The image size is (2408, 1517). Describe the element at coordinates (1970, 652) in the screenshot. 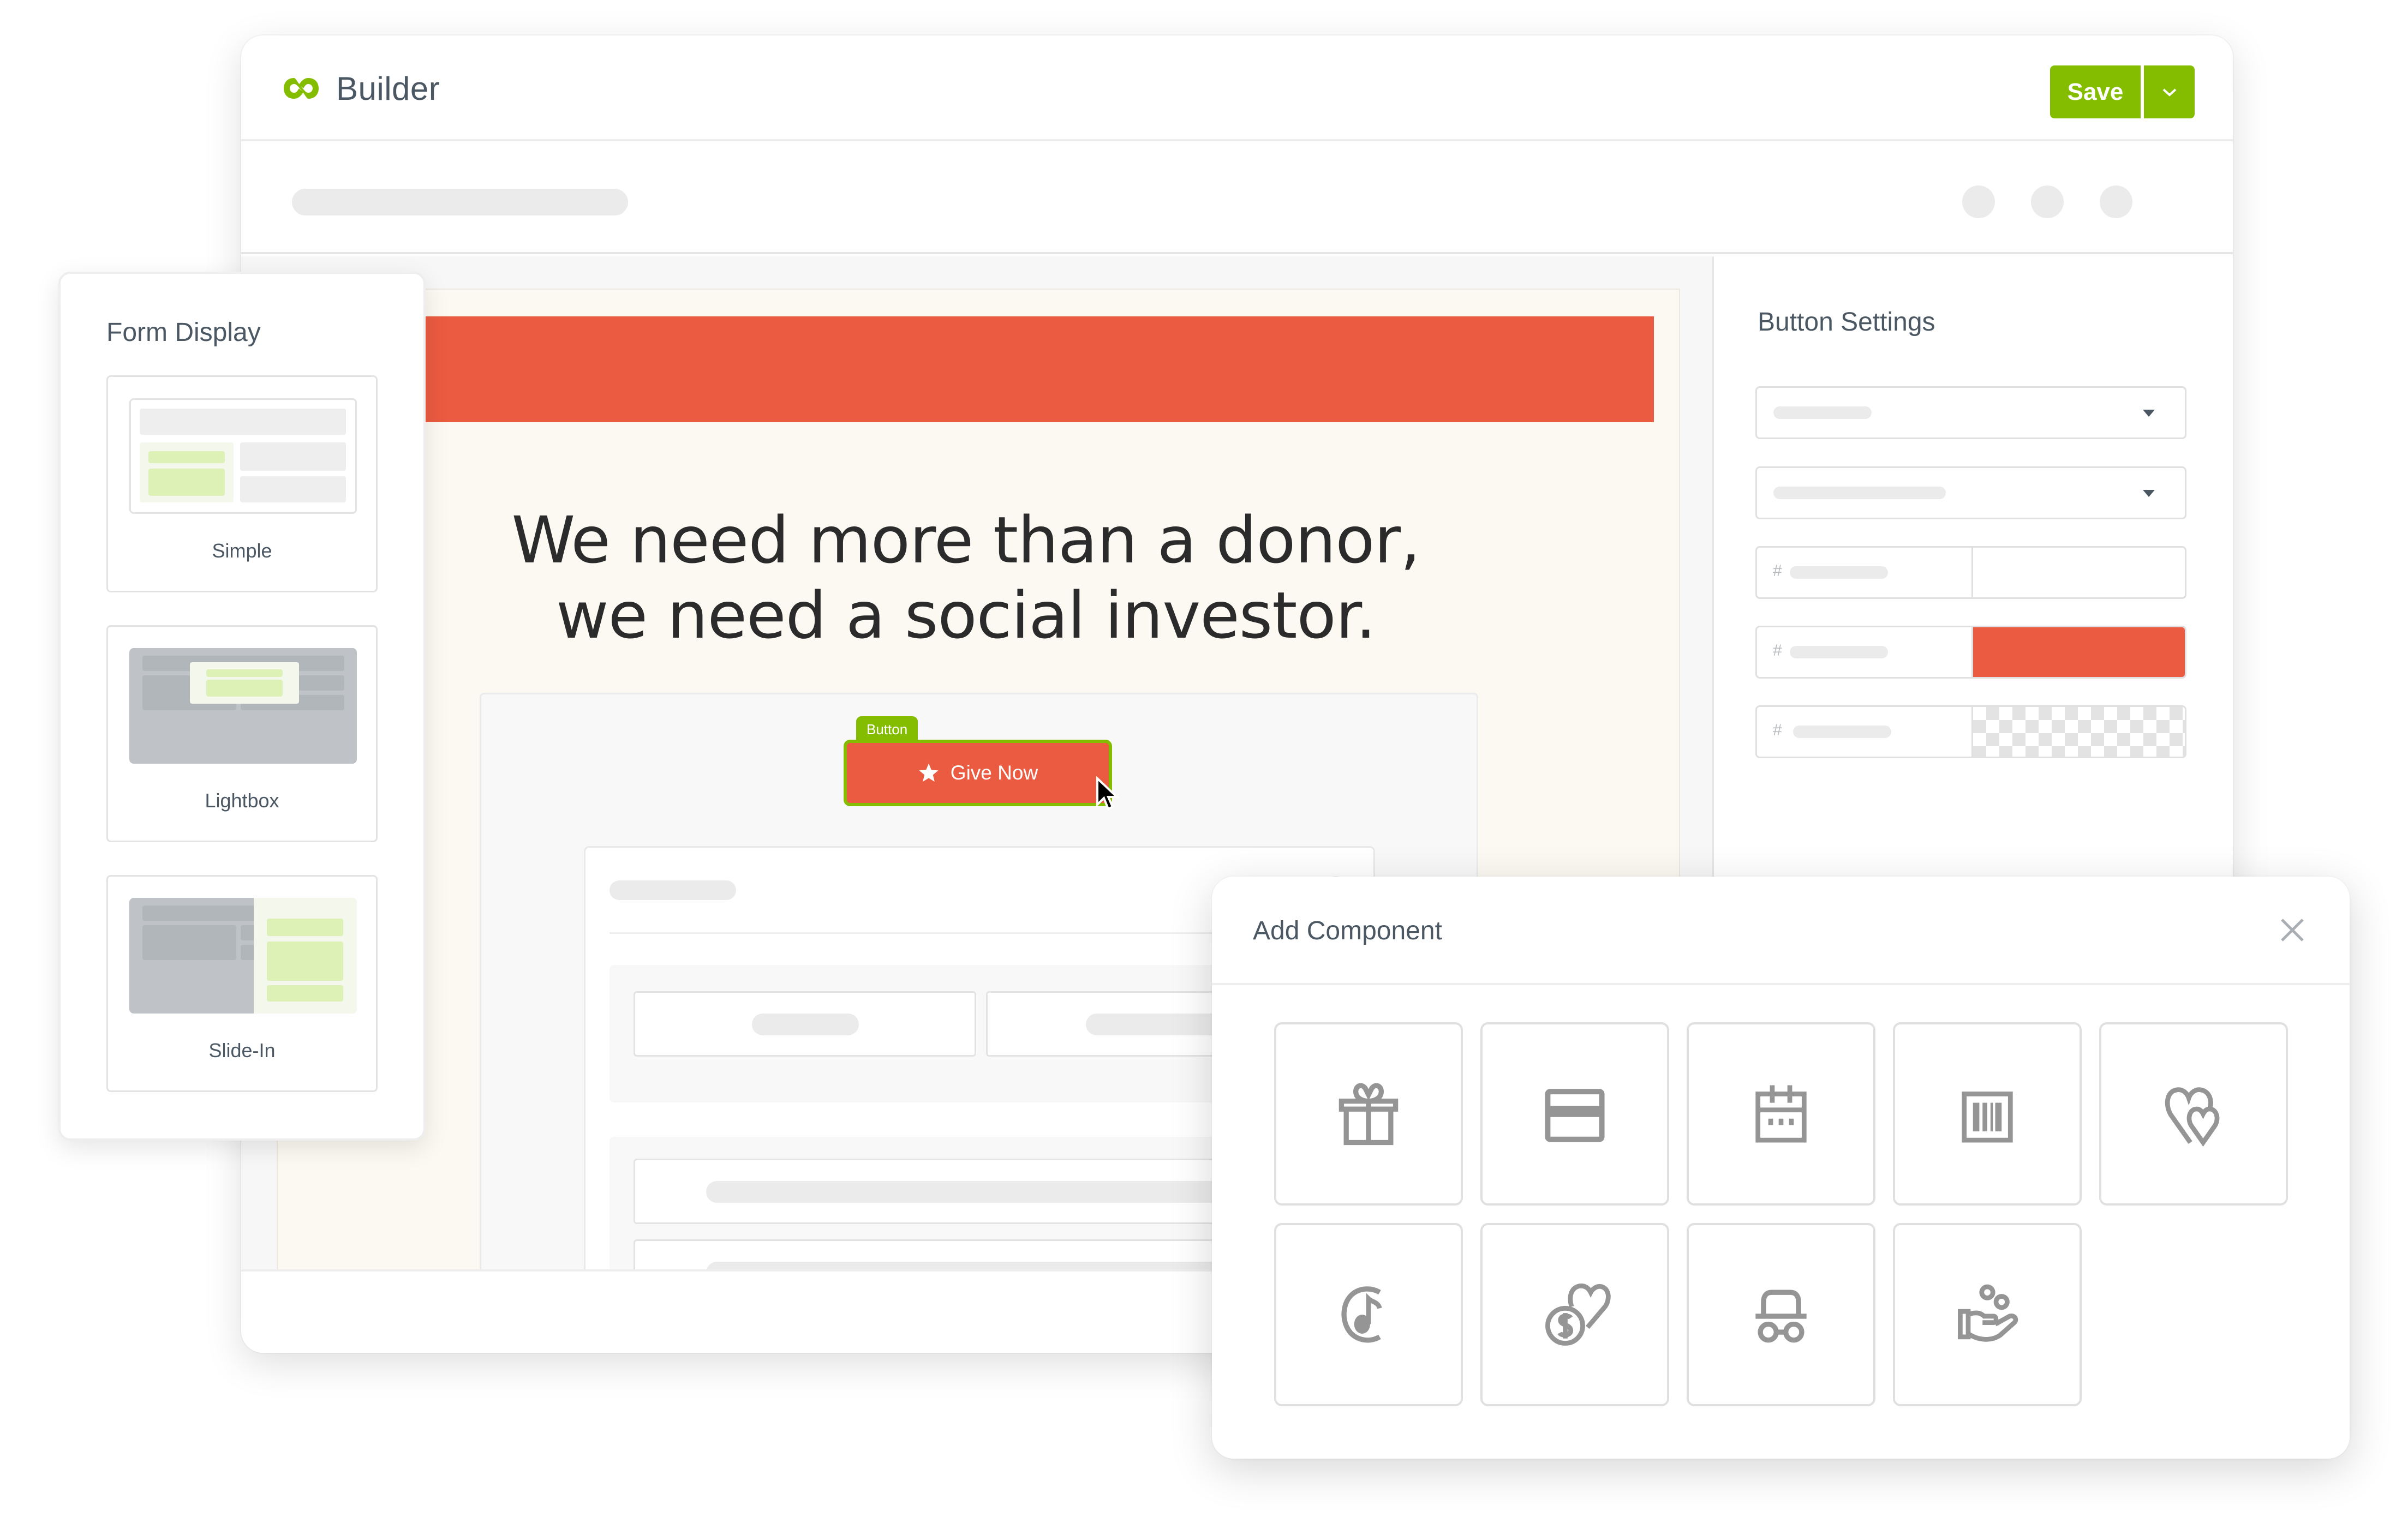

I see `color-field-background: #` at that location.